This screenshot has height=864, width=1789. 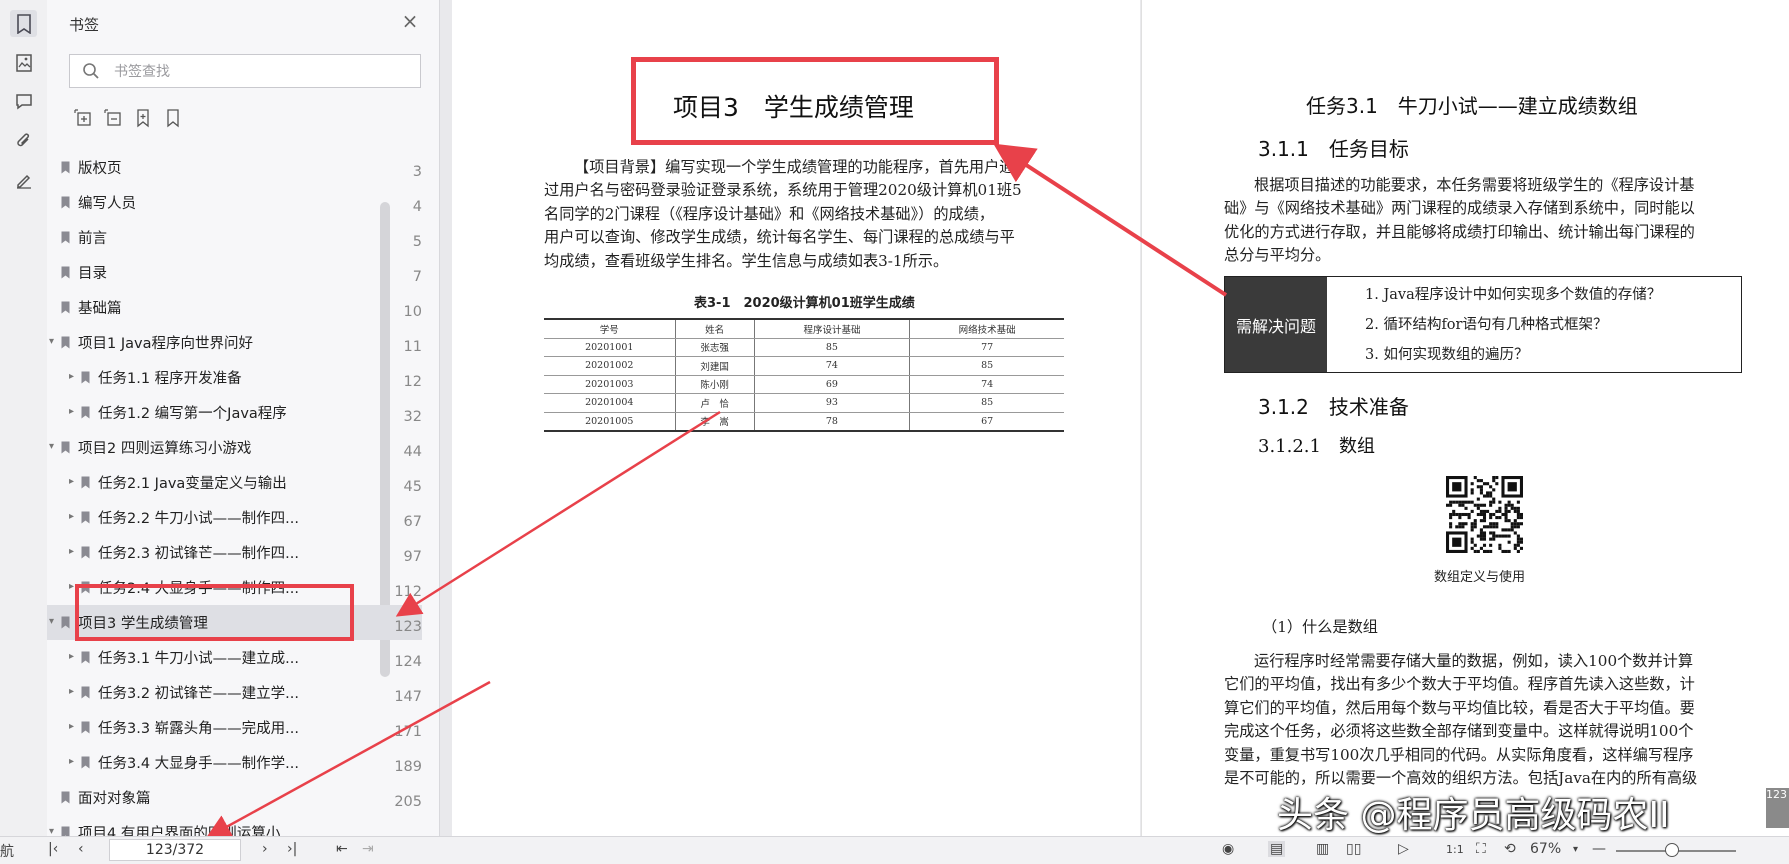 What do you see at coordinates (53, 849) in the screenshot?
I see `first-page-icon: |‹` at bounding box center [53, 849].